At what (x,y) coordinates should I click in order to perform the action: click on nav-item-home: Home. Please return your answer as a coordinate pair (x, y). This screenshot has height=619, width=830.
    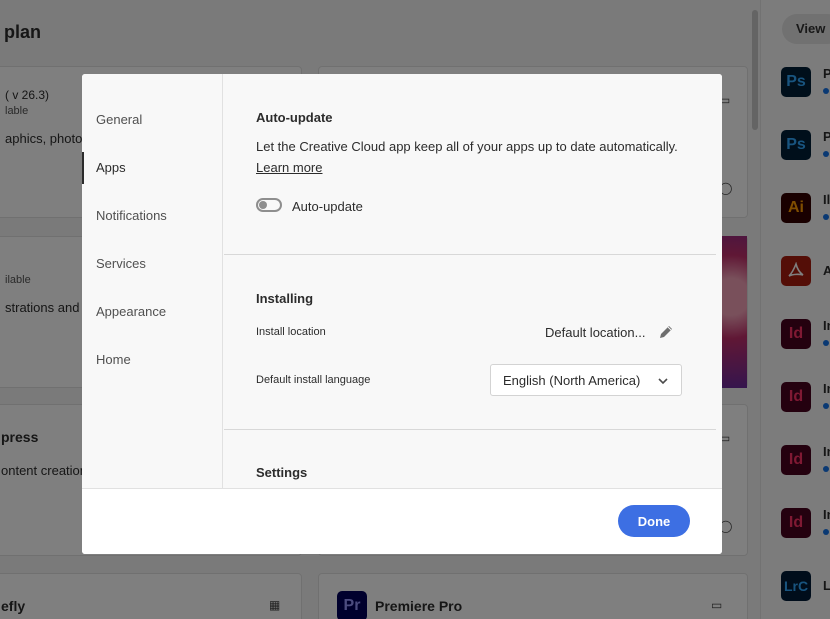
    Looking at the image, I should click on (152, 360).